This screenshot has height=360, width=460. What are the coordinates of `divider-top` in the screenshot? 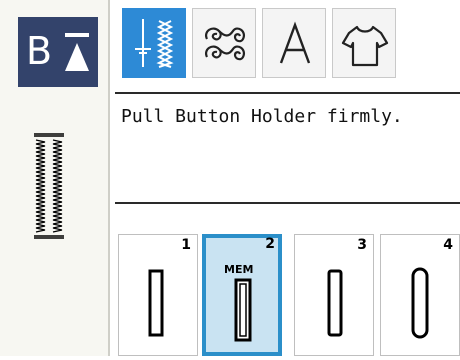 It's located at (287, 93).